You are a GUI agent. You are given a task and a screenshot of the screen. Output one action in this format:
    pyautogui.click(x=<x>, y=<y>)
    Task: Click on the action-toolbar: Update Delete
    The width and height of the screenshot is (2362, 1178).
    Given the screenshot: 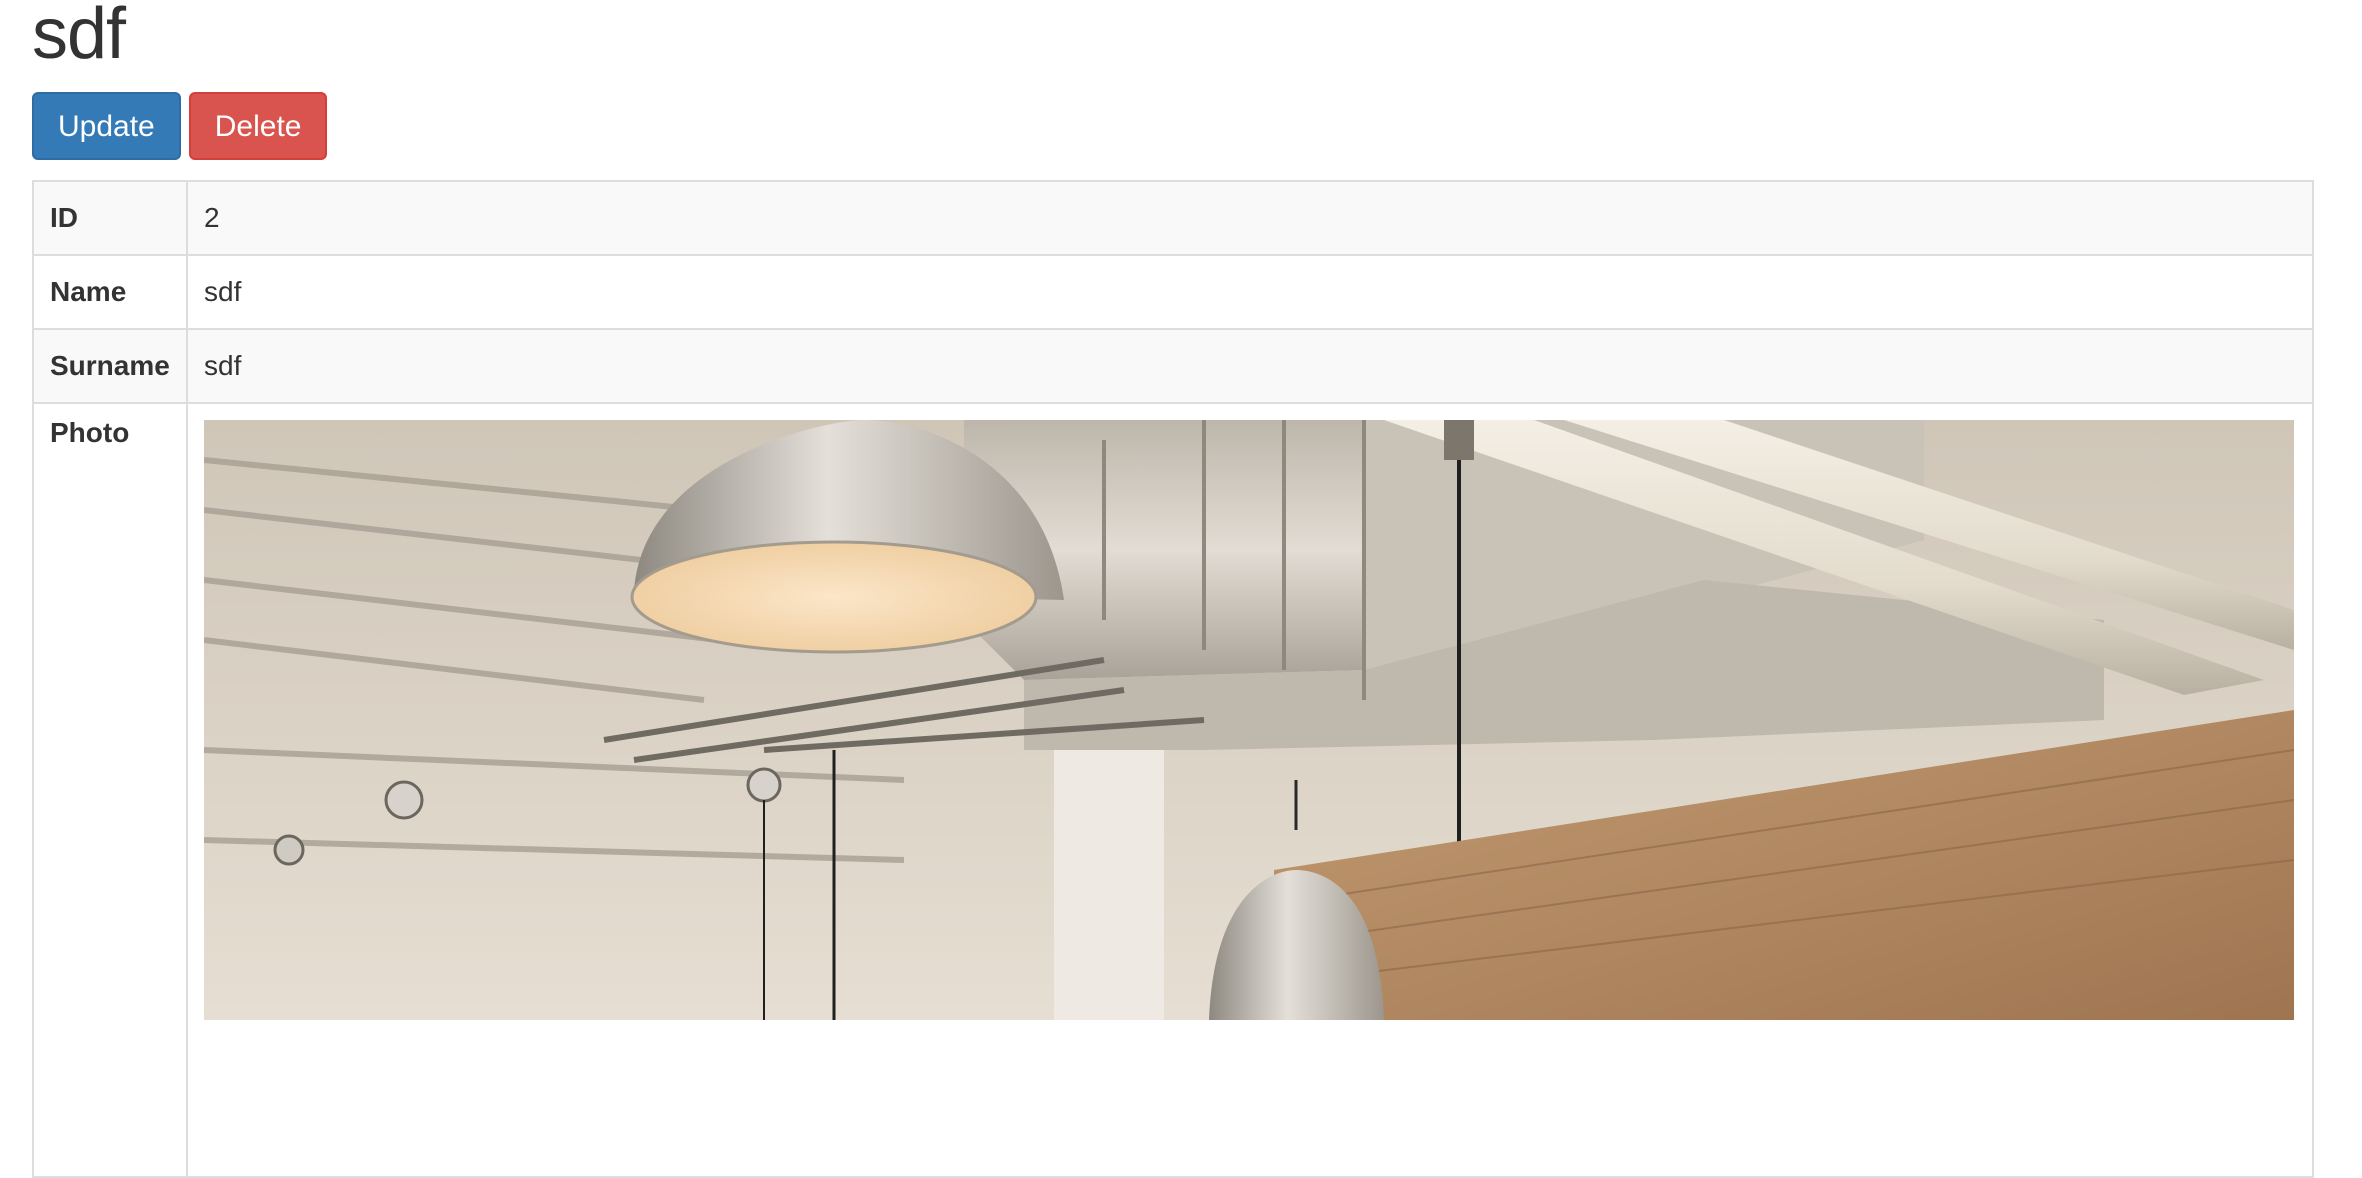 What is the action you would take?
    pyautogui.click(x=180, y=126)
    